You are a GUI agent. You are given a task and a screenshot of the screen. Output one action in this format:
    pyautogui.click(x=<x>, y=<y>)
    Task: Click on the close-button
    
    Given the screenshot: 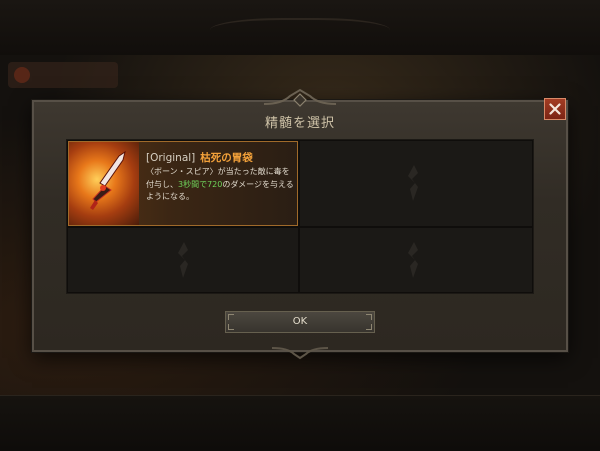 What is the action you would take?
    pyautogui.click(x=555, y=109)
    